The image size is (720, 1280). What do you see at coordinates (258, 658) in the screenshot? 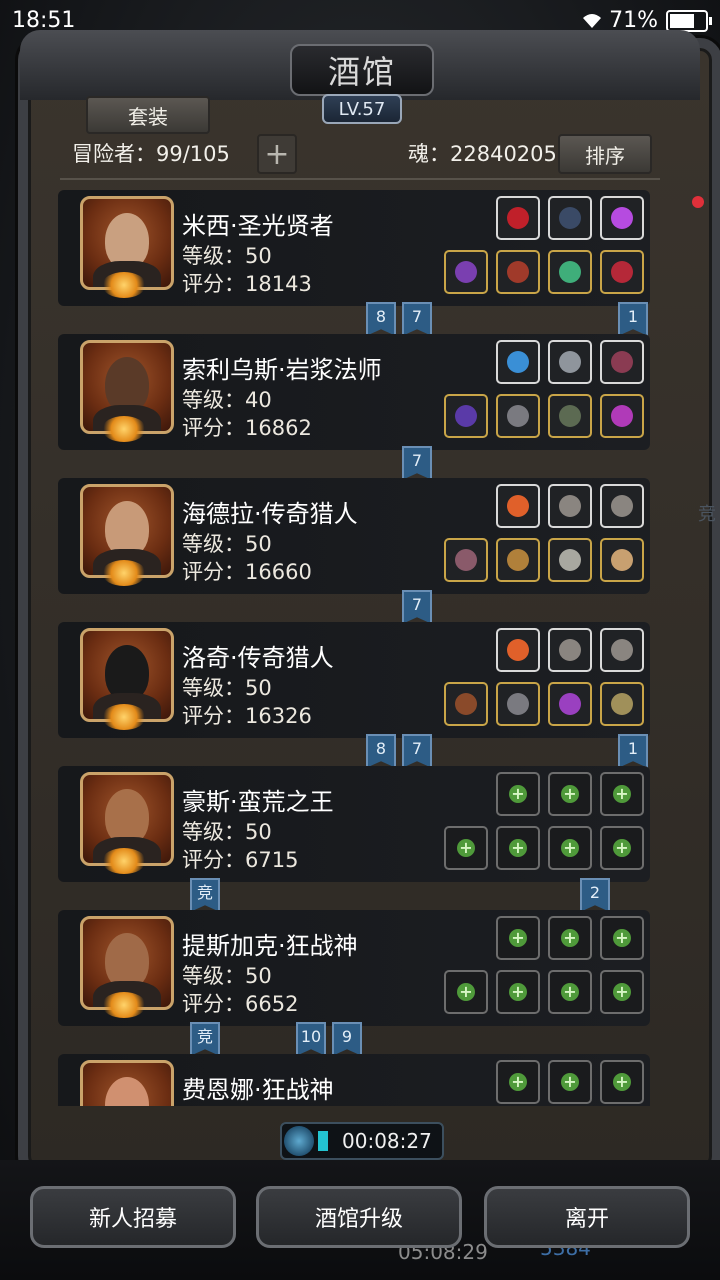
I see `hero-name: 洛奇·传奇猎人` at bounding box center [258, 658].